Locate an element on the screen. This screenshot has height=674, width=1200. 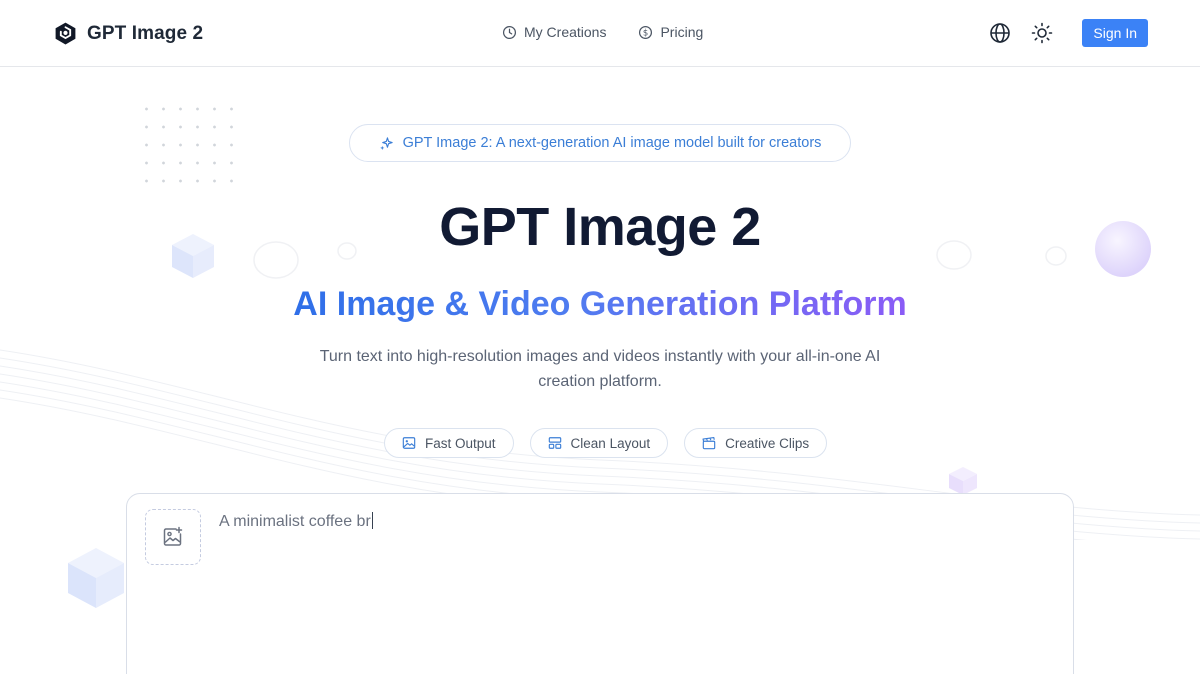
nav-my-creations: My Creations is located at coordinates (554, 32).